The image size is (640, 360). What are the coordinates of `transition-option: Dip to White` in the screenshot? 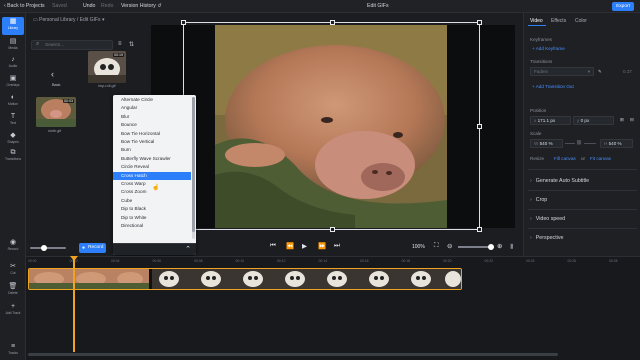 It's located at (152, 218).